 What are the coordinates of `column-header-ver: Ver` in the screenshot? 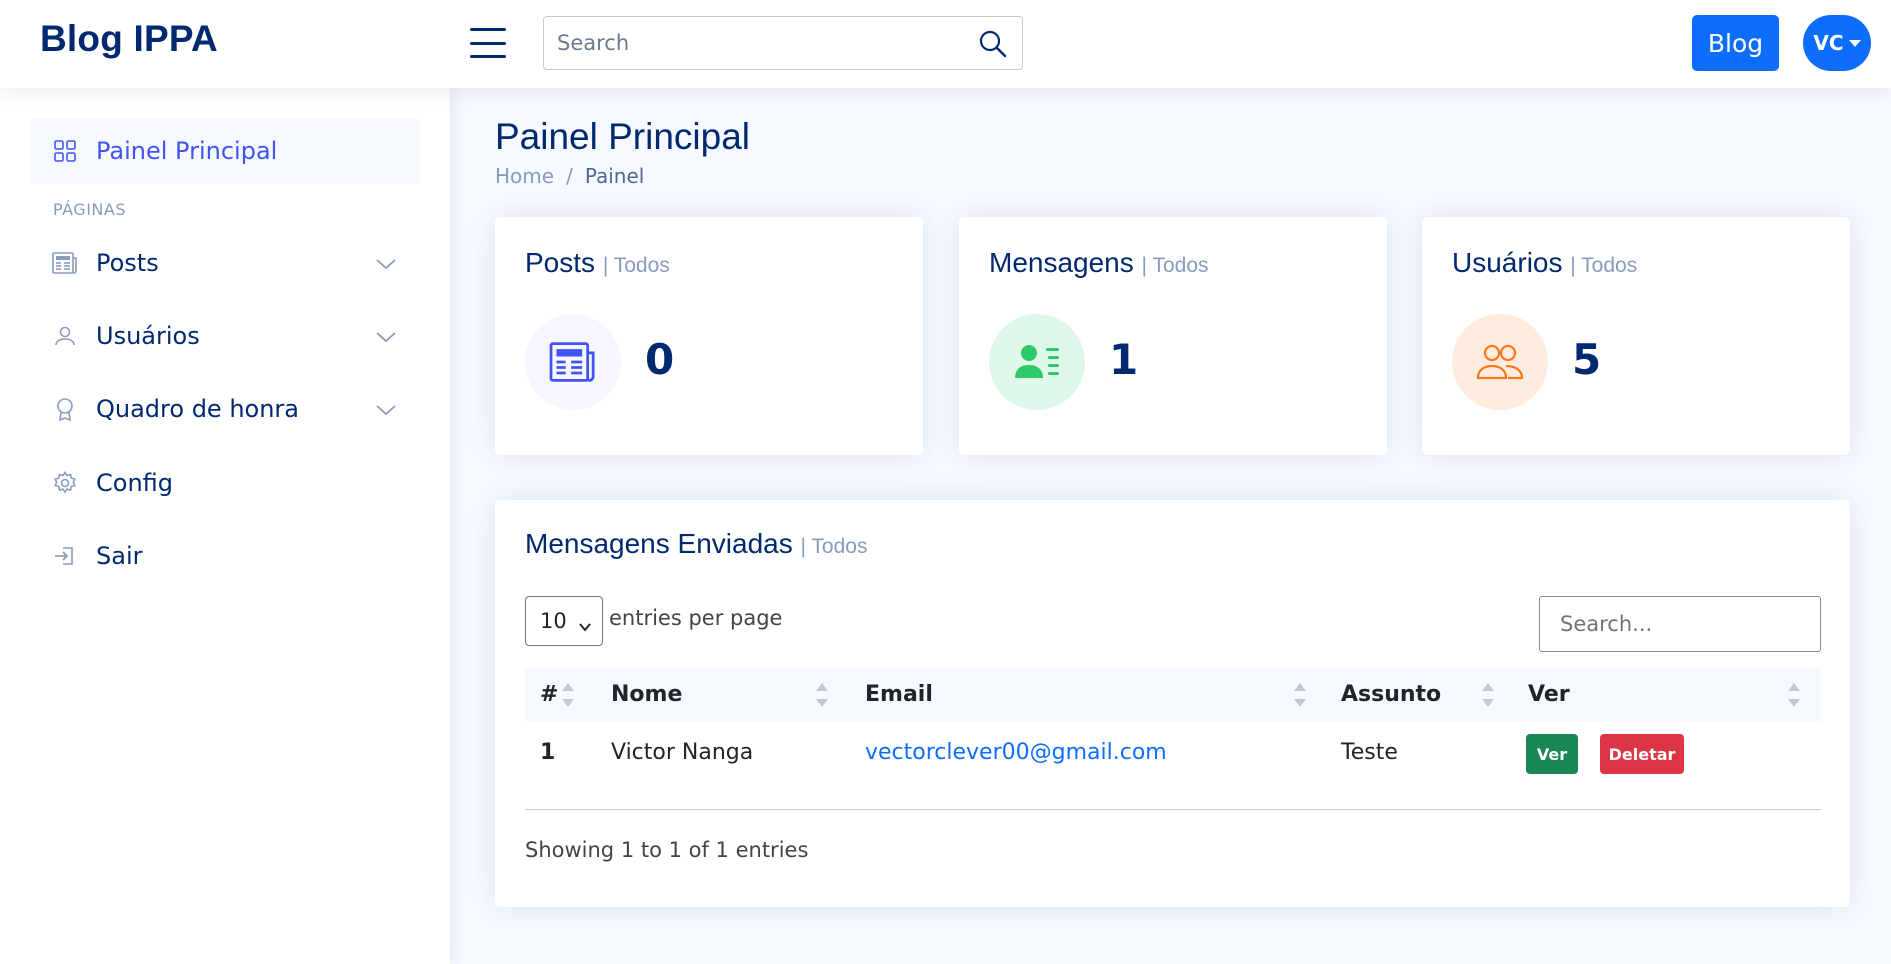 It's located at (1549, 694).